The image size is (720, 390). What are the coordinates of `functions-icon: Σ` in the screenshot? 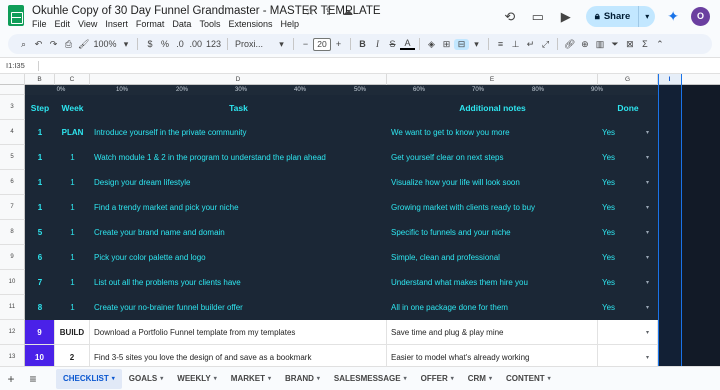 It's located at (644, 44).